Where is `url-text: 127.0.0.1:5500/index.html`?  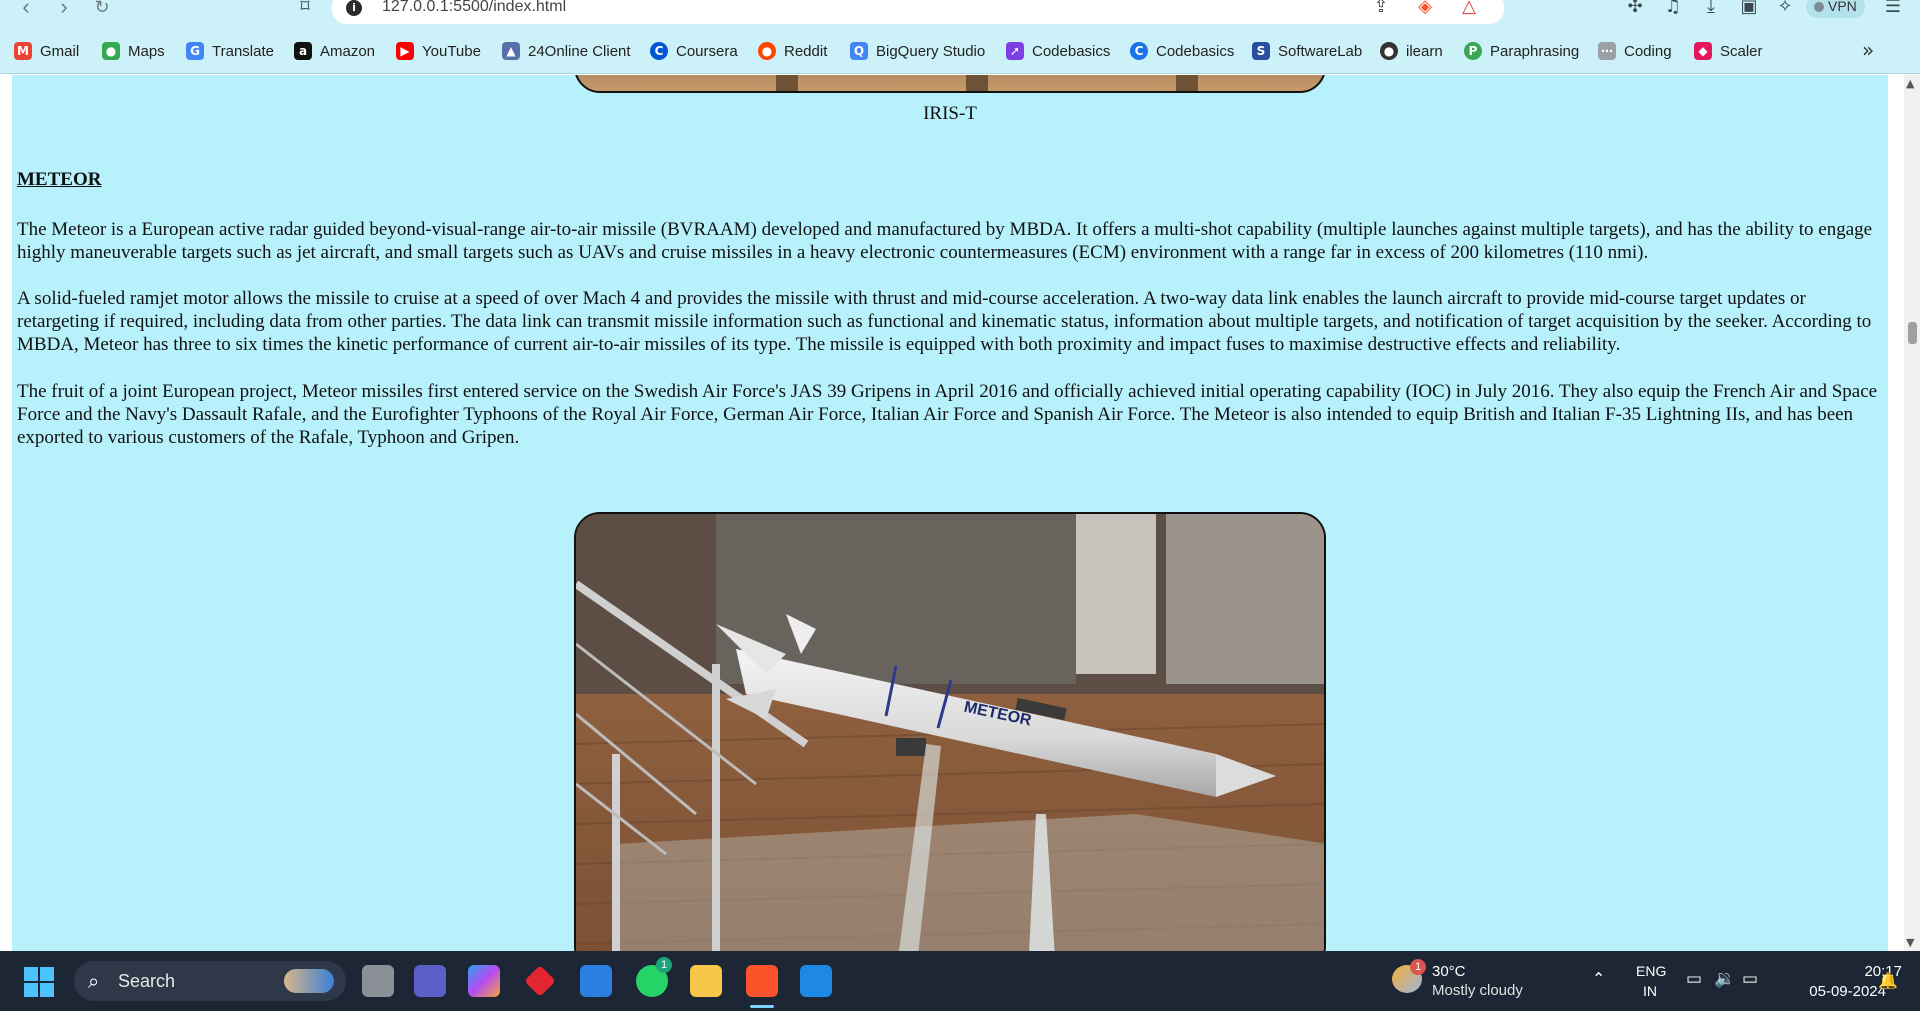 url-text: 127.0.0.1:5500/index.html is located at coordinates (474, 7).